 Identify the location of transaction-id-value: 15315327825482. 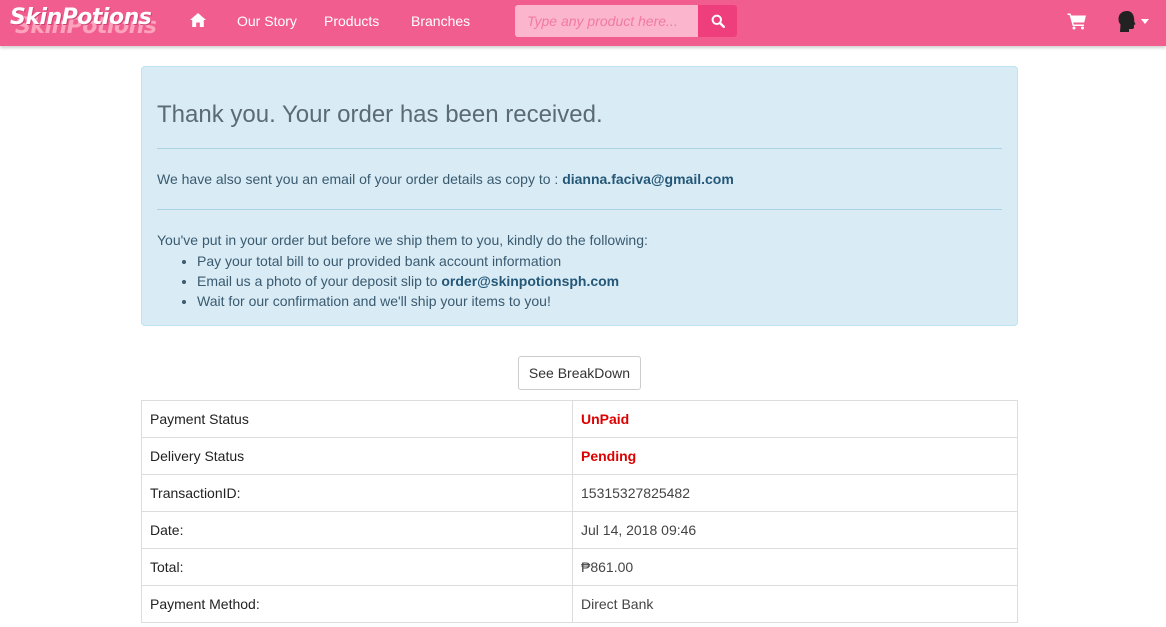
(795, 493).